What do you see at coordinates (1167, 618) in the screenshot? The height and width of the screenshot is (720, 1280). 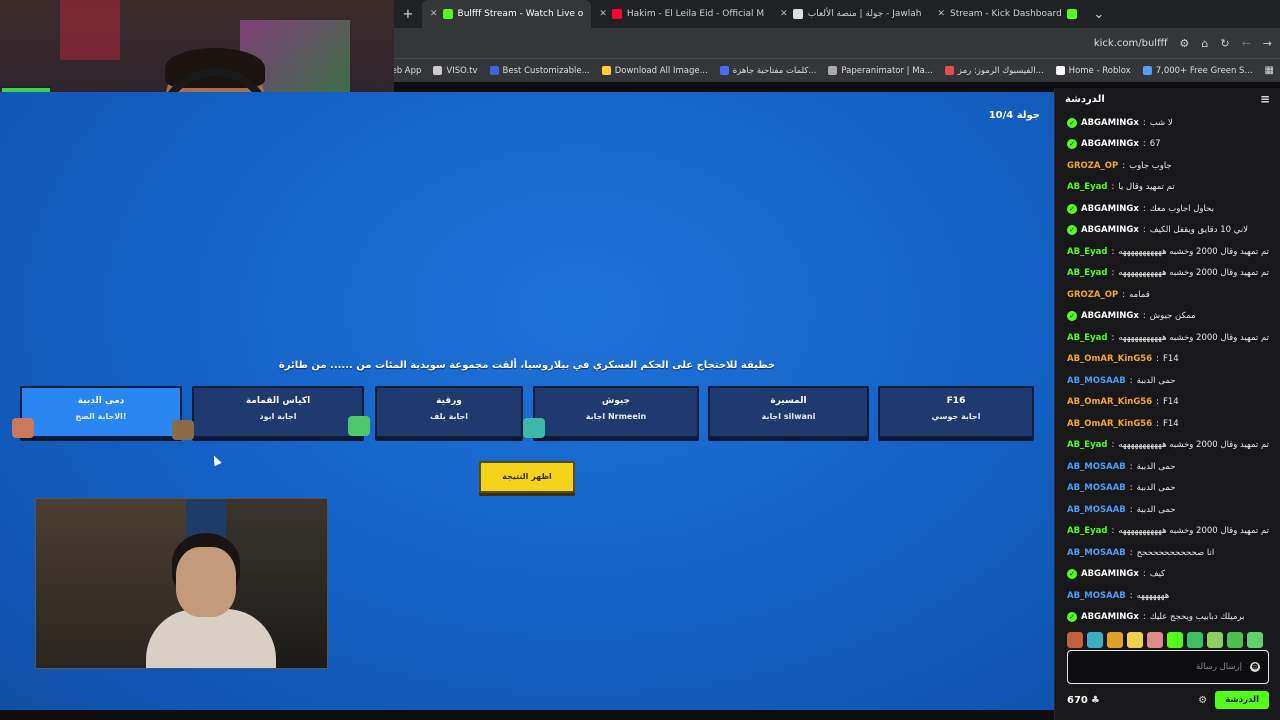 I see `chat-message: ✓ ABGAMINGx: برميلك دبابيب ويحجج عليك` at bounding box center [1167, 618].